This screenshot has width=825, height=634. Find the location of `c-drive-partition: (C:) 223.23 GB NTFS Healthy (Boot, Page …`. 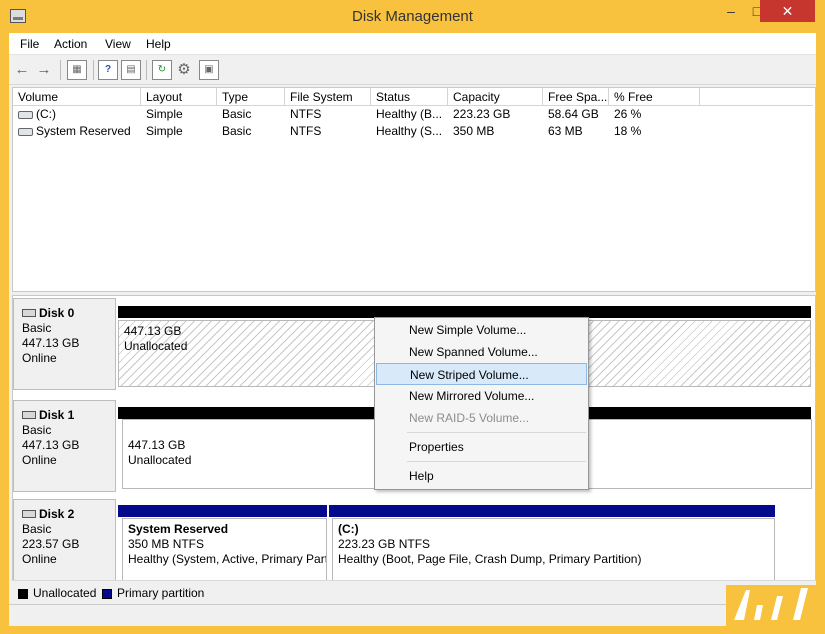

c-drive-partition: (C:) 223.23 GB NTFS Healthy (Boot, Page … is located at coordinates (553, 553).